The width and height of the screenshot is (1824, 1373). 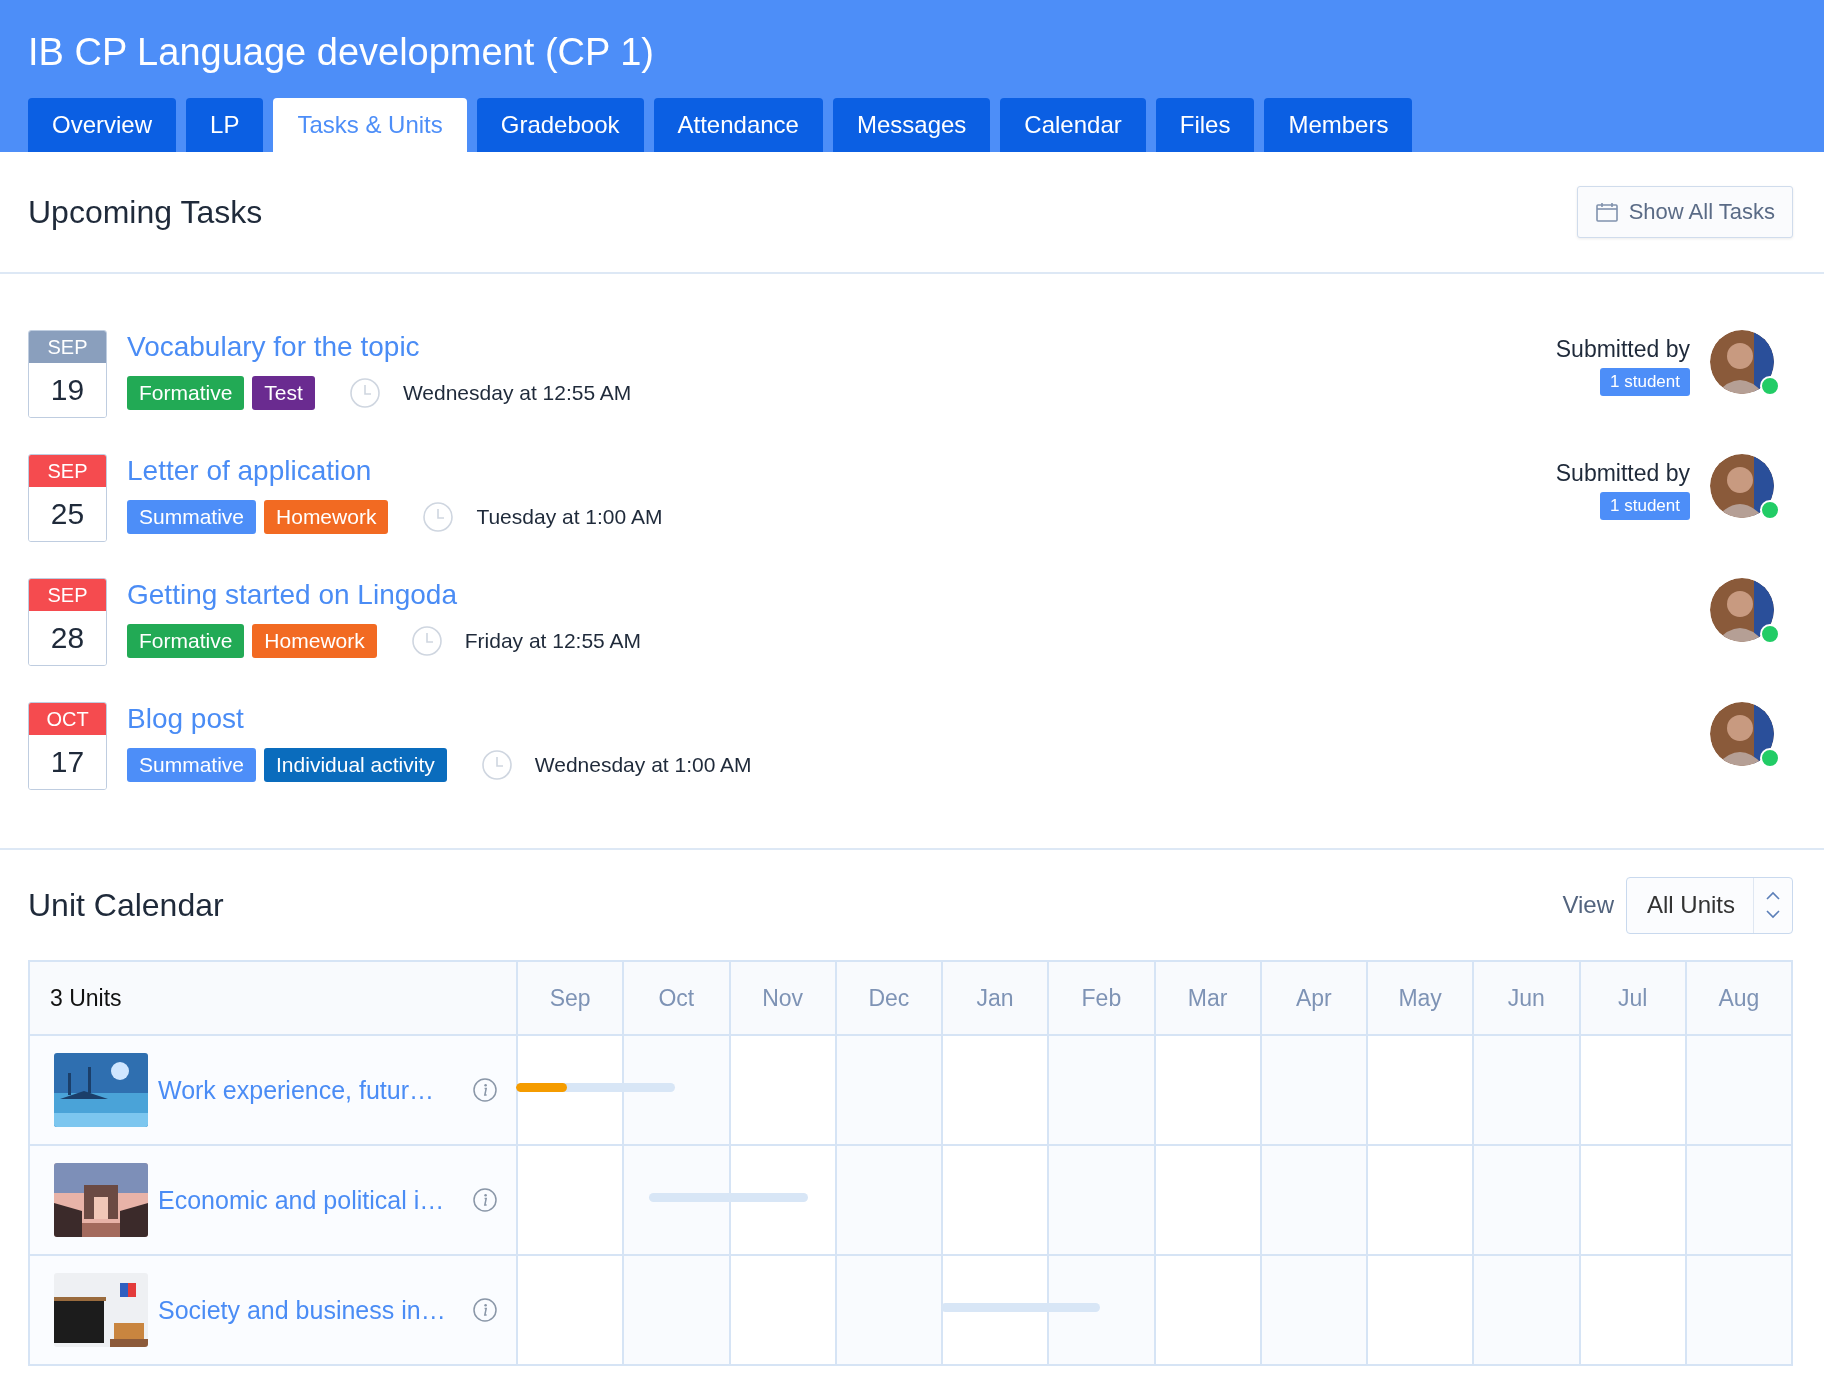 What do you see at coordinates (67, 719) in the screenshot?
I see `date-month: OCT` at bounding box center [67, 719].